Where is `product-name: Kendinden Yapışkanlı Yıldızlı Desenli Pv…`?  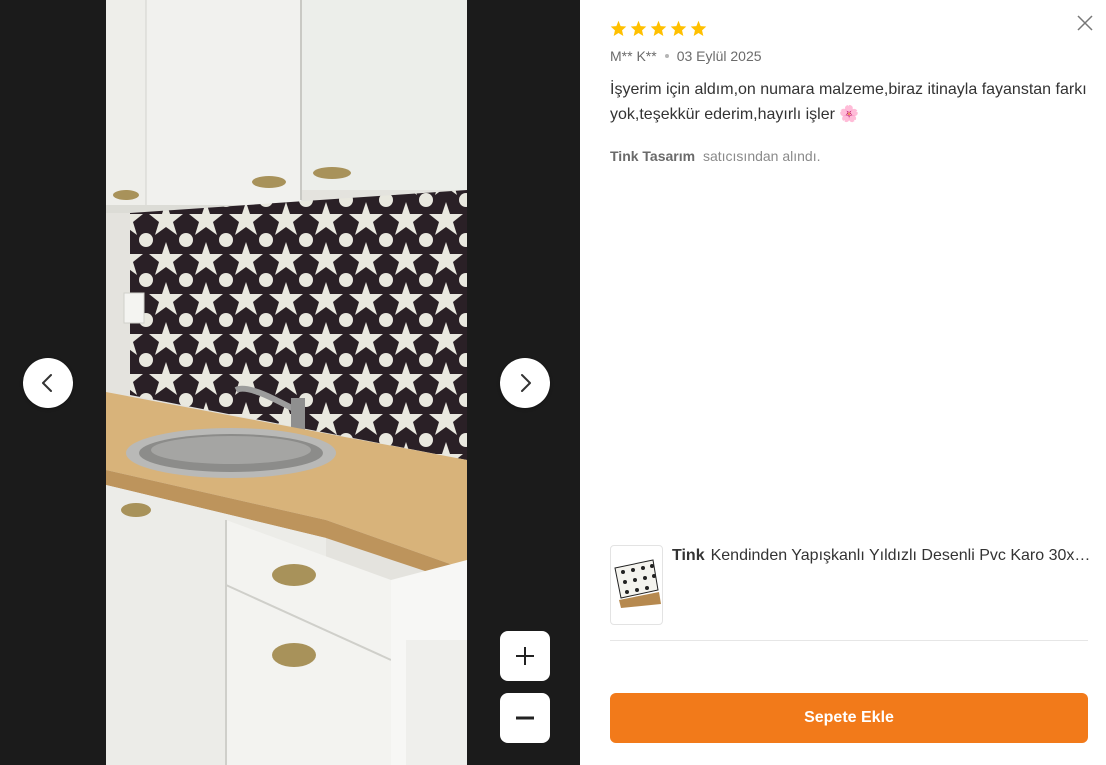 product-name: Kendinden Yapışkanlı Yıldızlı Desenli Pv… is located at coordinates (902, 555).